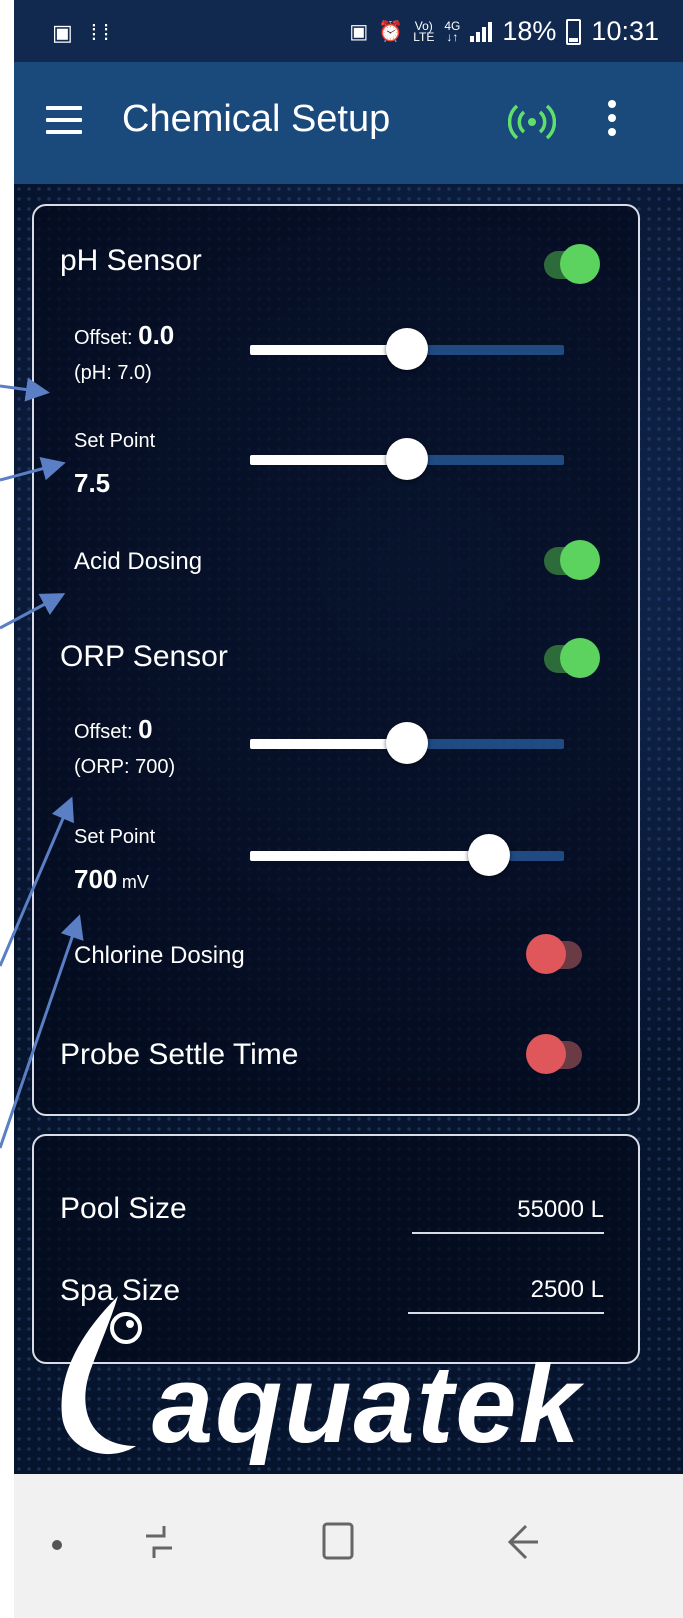 The height and width of the screenshot is (1618, 683). Describe the element at coordinates (348, 31) in the screenshot. I see `status-bar: ▣ ⁞⁞ ▣ ⏰ Vo) LTE 4G ↓↑ 18% 10:31` at that location.